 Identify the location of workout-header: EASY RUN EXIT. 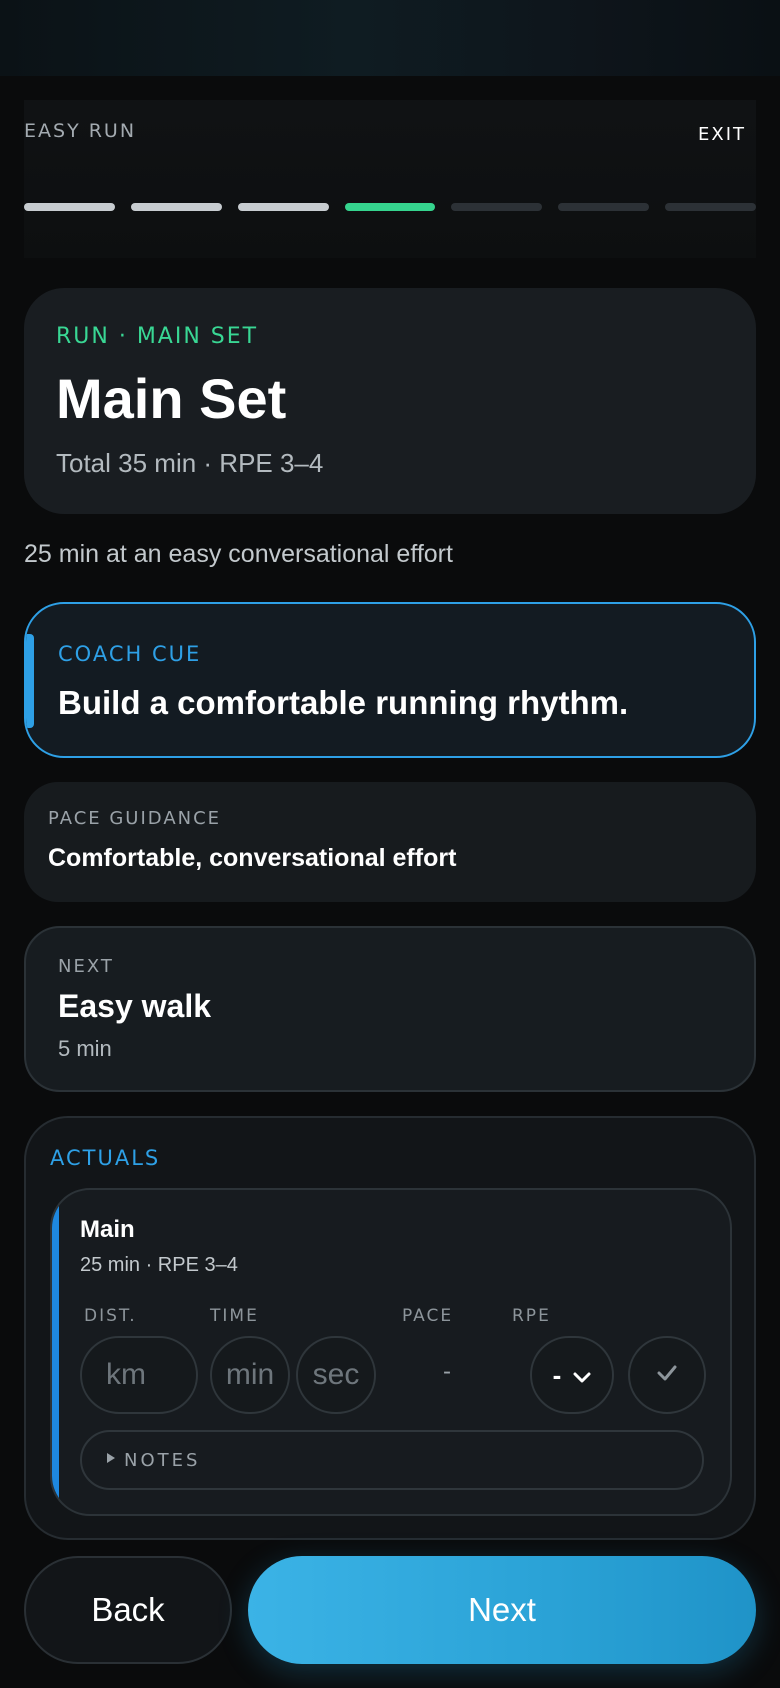
(390, 179).